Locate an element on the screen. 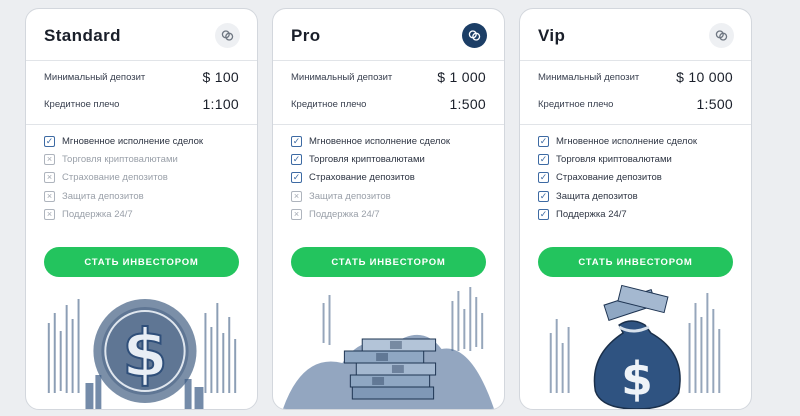 The image size is (800, 416). min-deposit-row: Минимальный депозит $ 1 000 is located at coordinates (388, 77).